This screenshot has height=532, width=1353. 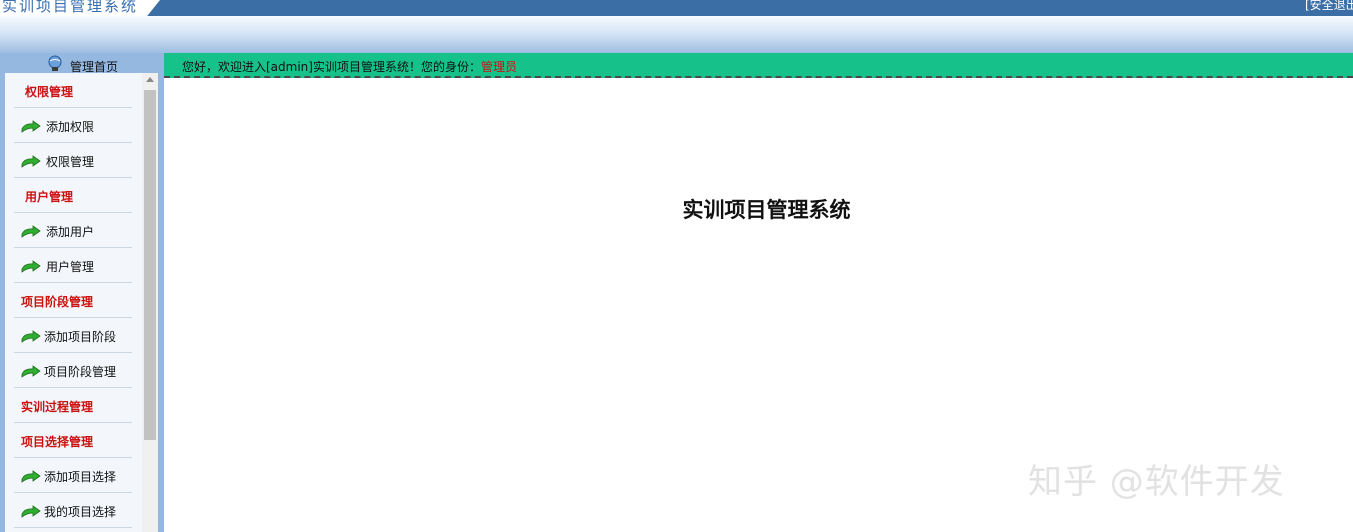 I want to click on sidebar-category-project-selection: 项目选择管理, so click(x=73, y=440).